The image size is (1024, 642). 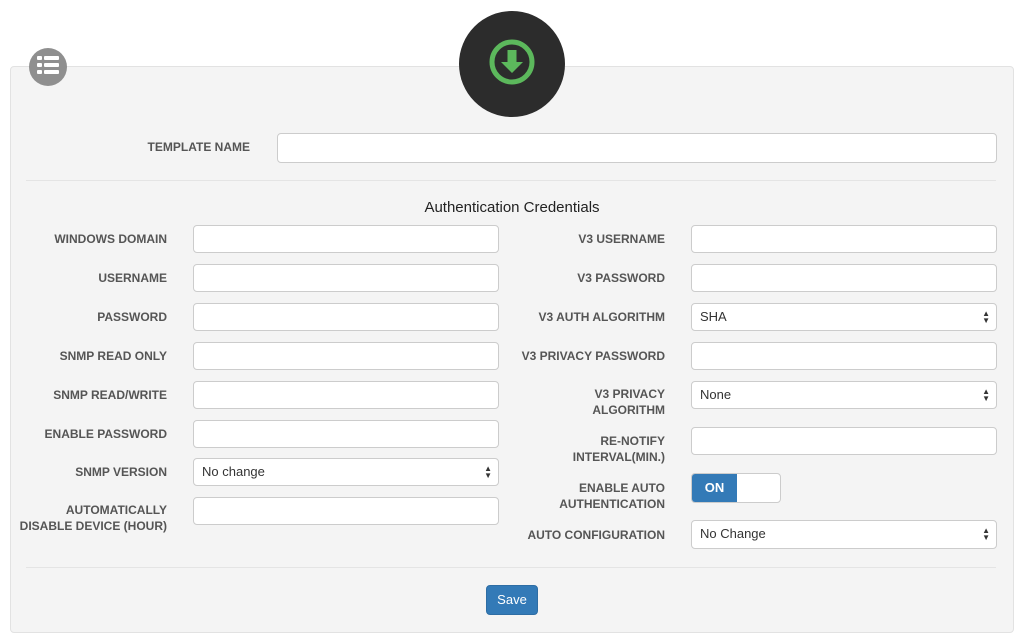 What do you see at coordinates (629, 394) in the screenshot?
I see `v3-privacy-algorithm-label-line1: V3 PRIVACY` at bounding box center [629, 394].